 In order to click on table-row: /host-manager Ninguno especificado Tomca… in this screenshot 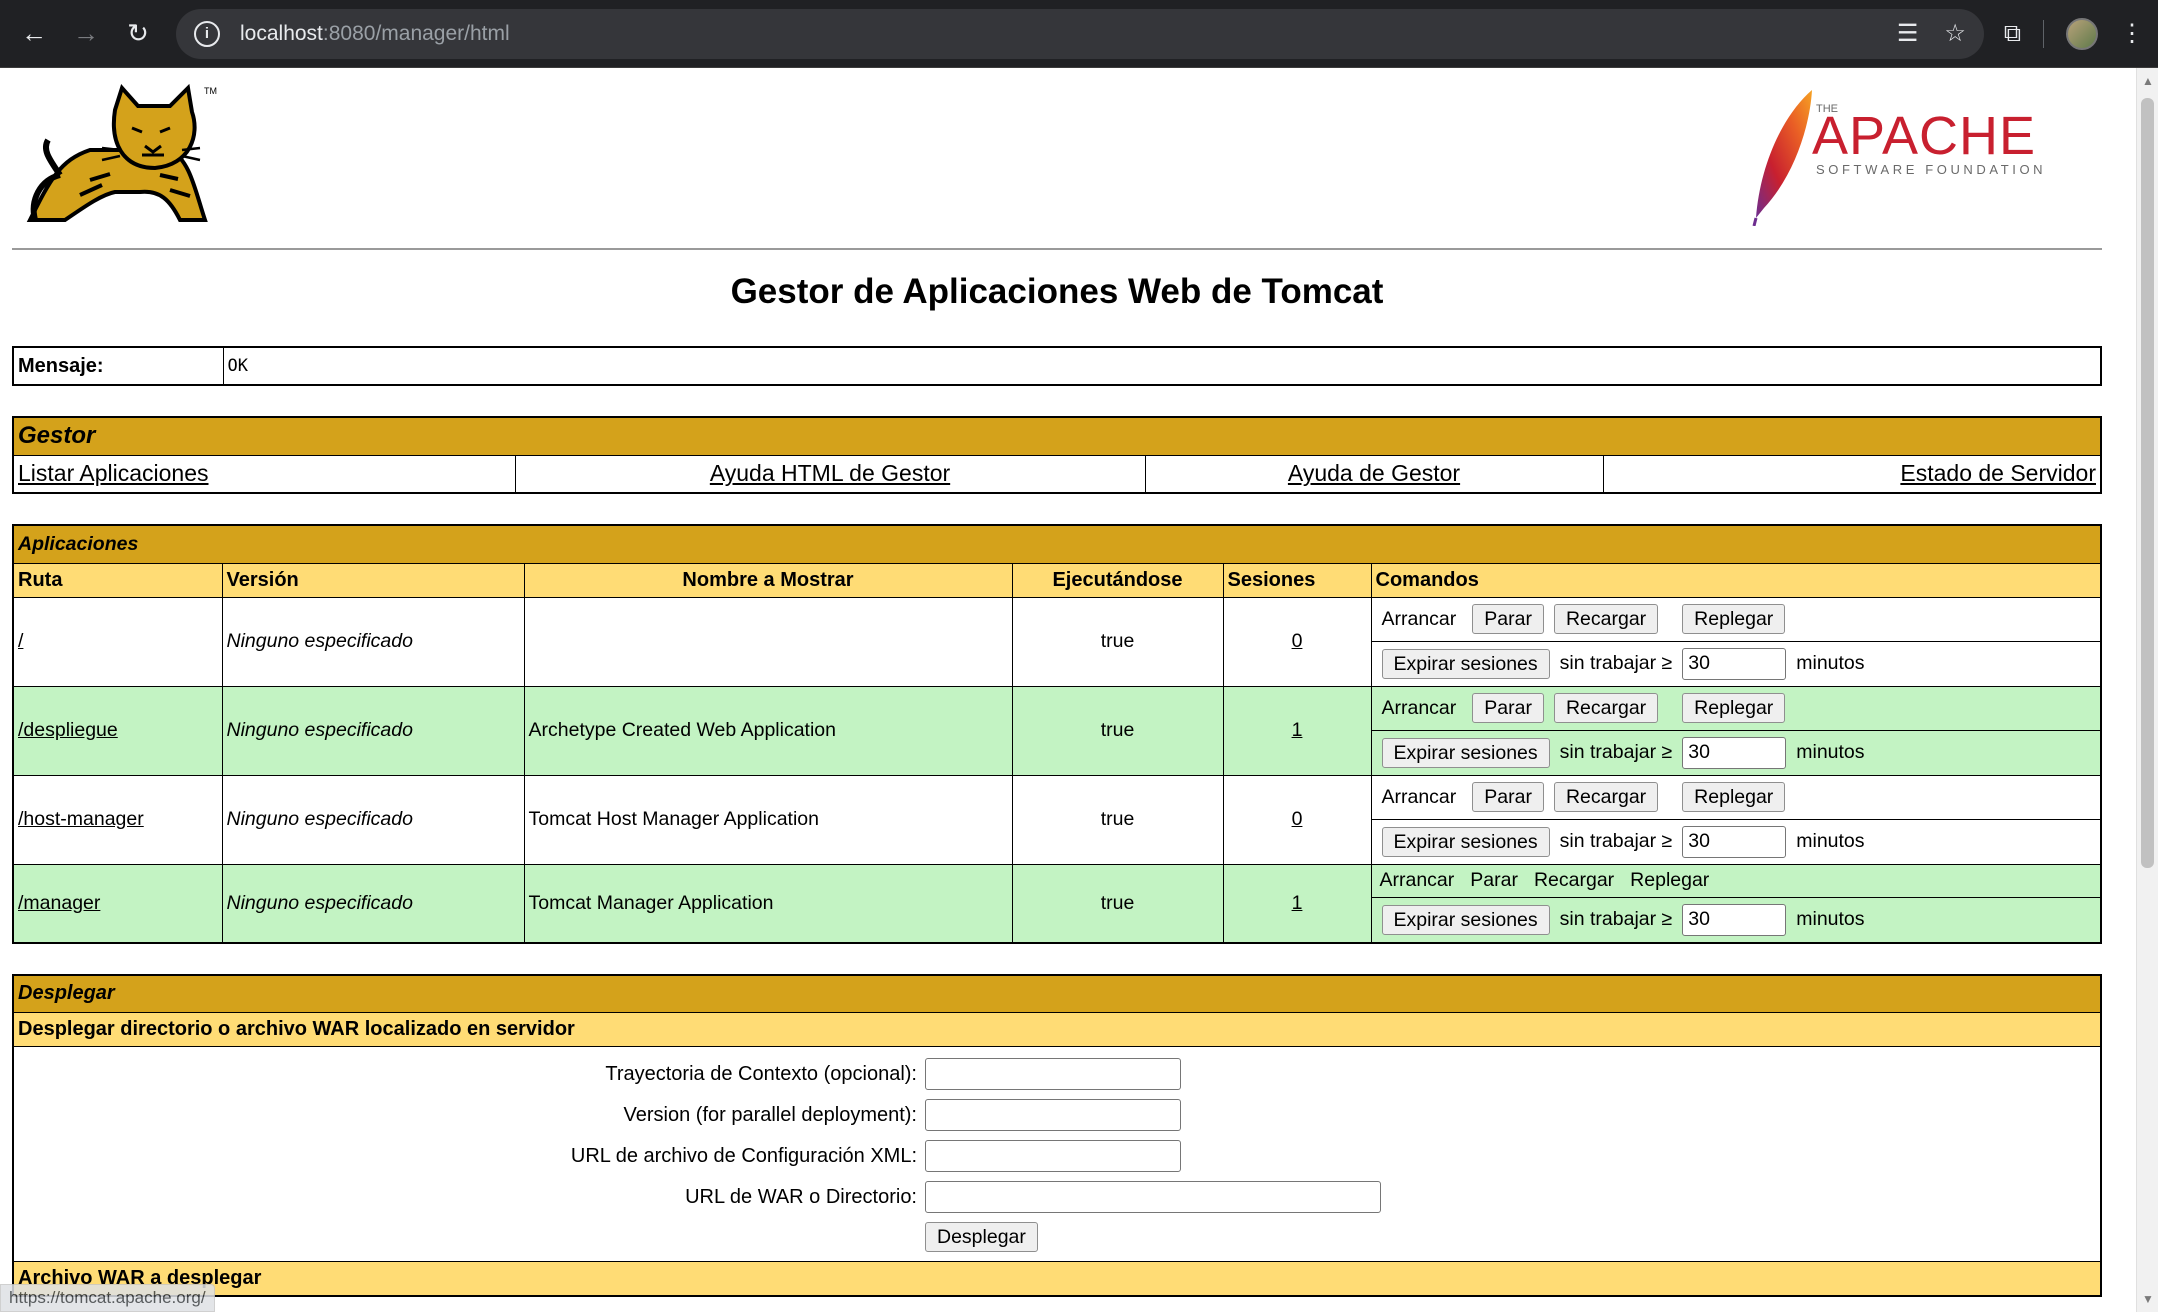, I will do `click(1057, 819)`.